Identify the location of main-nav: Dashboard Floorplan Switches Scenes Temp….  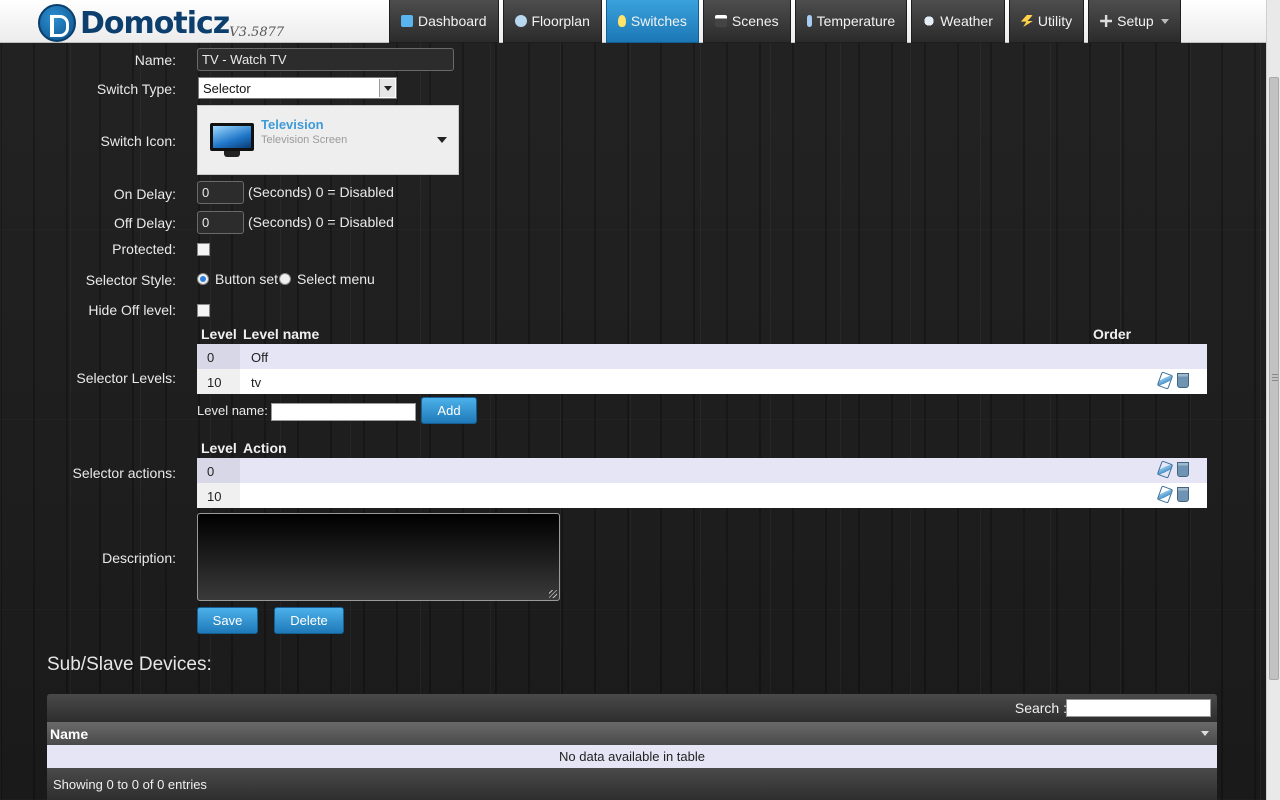
(787, 21).